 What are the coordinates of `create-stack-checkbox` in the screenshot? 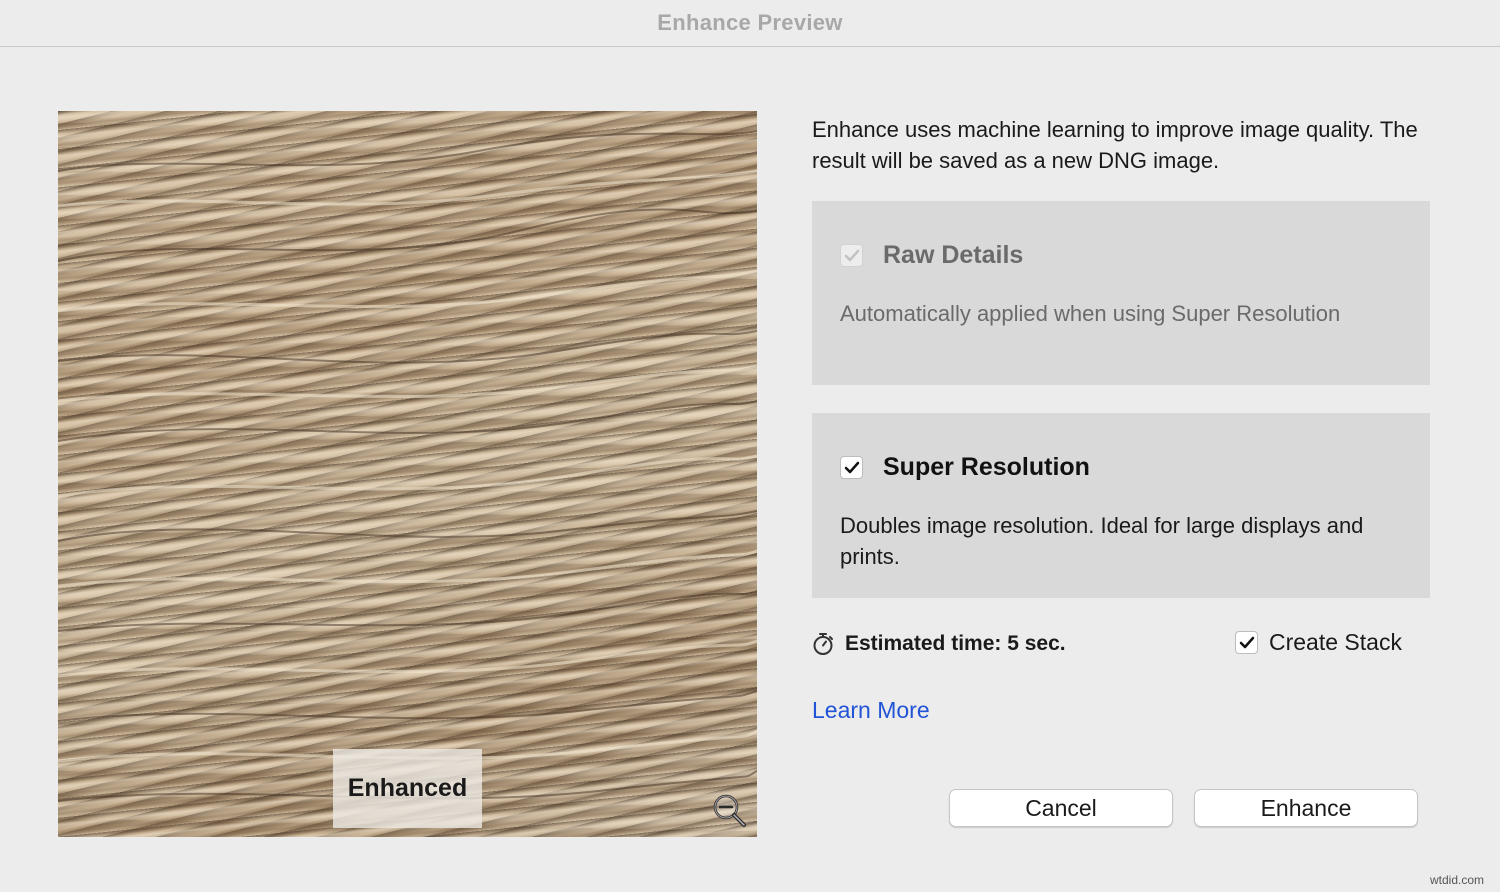 It's located at (1246, 642).